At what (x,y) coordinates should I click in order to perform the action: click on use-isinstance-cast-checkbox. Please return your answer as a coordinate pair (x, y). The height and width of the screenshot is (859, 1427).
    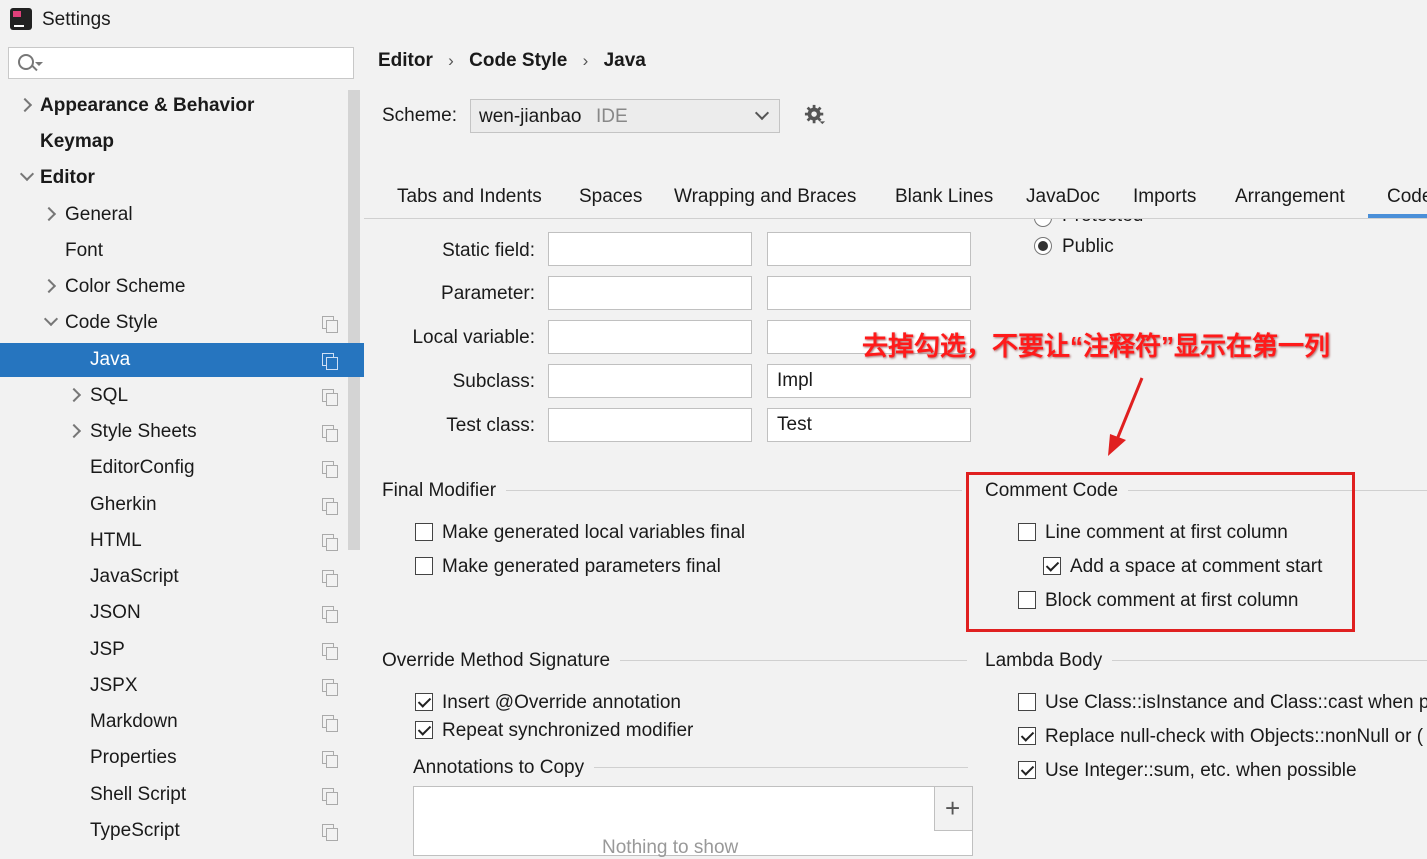
    Looking at the image, I should click on (1027, 702).